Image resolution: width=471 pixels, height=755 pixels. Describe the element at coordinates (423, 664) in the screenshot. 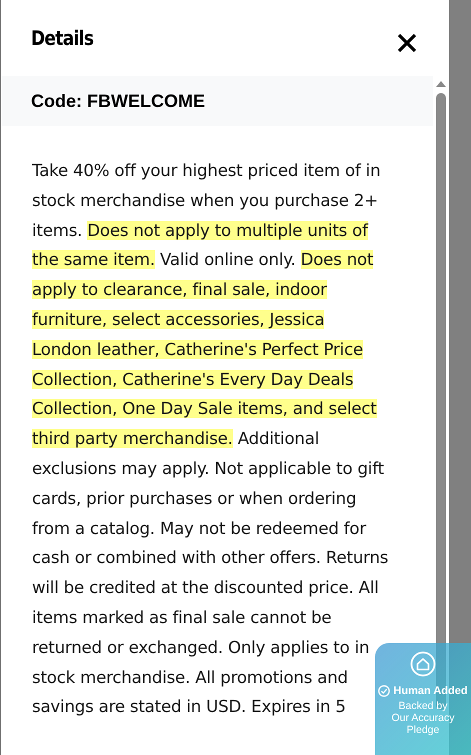

I see `home-icon` at that location.